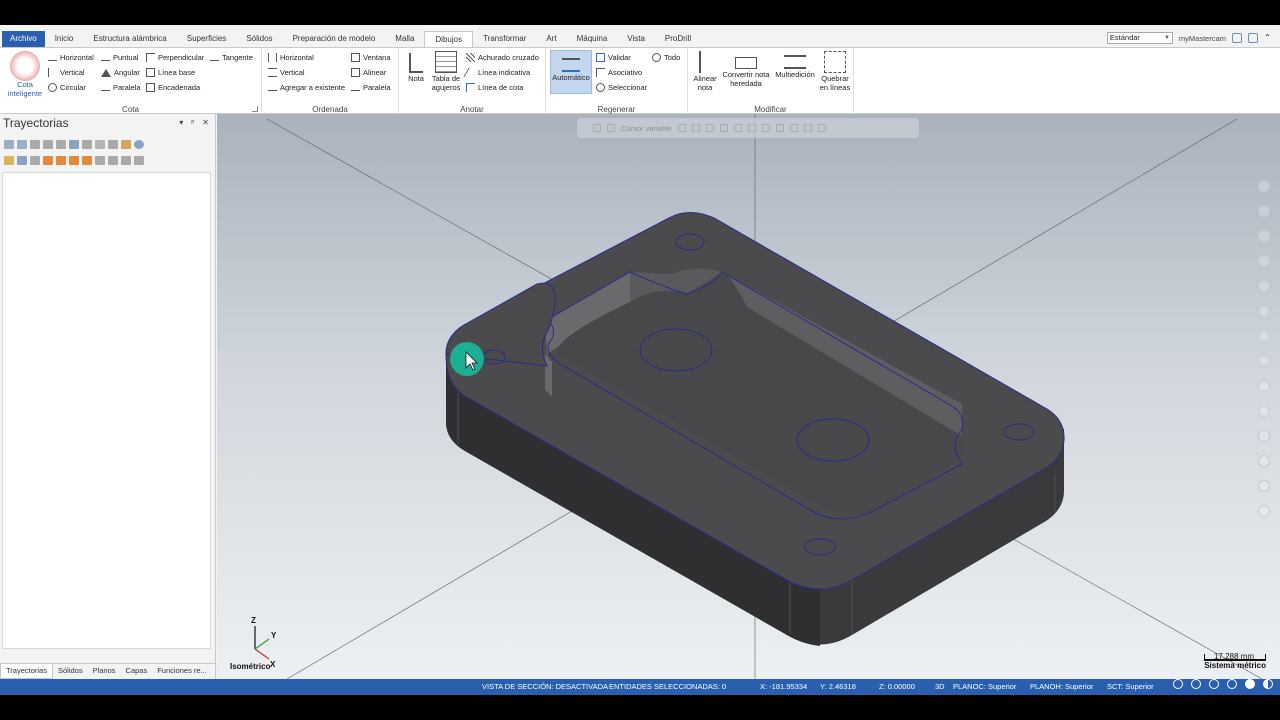 The height and width of the screenshot is (720, 1280). What do you see at coordinates (795, 65) in the screenshot?
I see `multiedicion-button: Multiedición` at bounding box center [795, 65].